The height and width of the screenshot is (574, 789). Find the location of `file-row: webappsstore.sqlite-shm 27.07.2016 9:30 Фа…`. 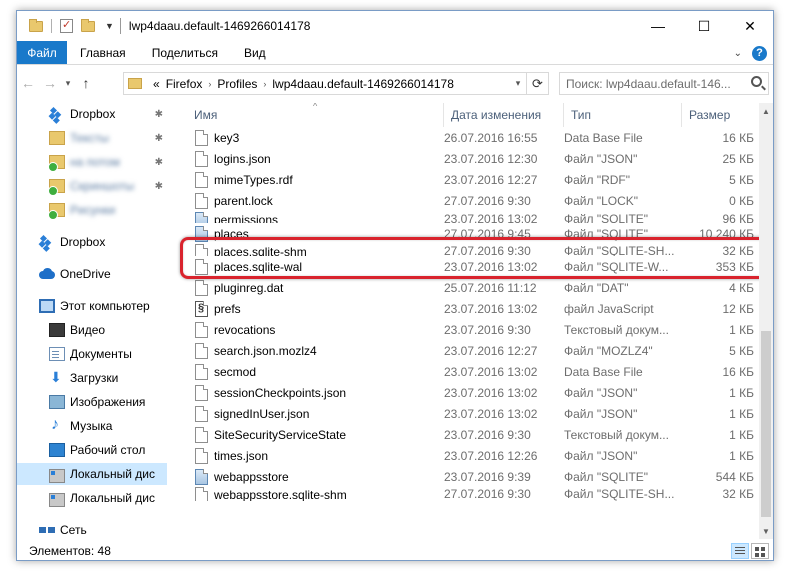

file-row: webappsstore.sqlite-shm 27.07.2016 9:30 Фа… is located at coordinates (472, 494).